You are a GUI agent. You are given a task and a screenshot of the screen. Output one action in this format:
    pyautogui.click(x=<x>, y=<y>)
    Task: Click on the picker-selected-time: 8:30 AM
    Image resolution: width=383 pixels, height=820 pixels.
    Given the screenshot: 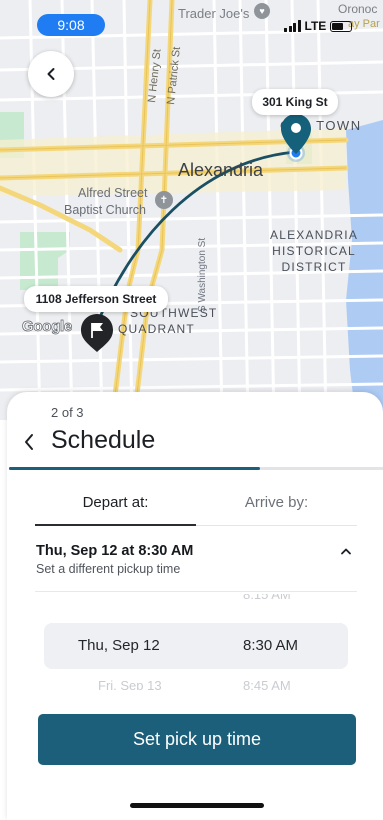 What is the action you would take?
    pyautogui.click(x=271, y=645)
    